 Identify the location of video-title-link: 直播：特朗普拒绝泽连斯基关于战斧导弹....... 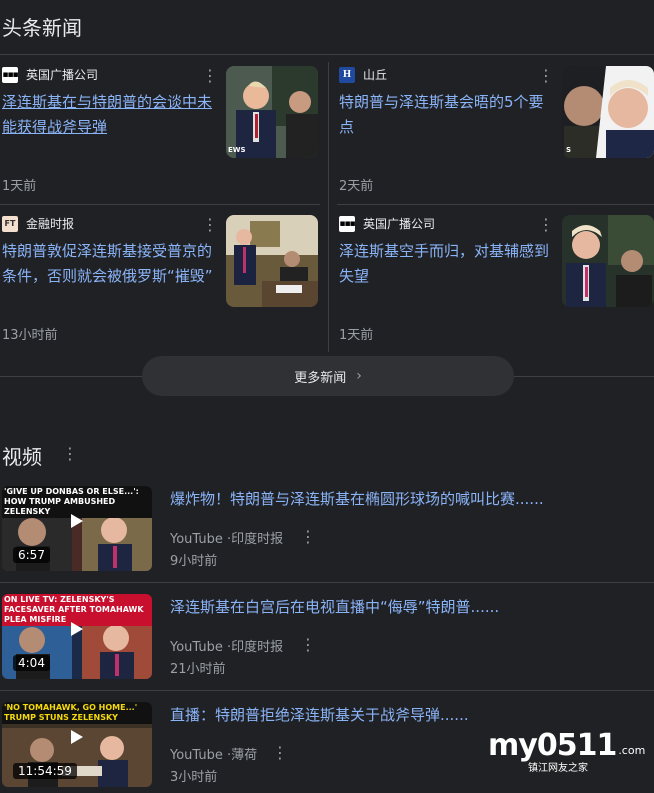
(319, 714).